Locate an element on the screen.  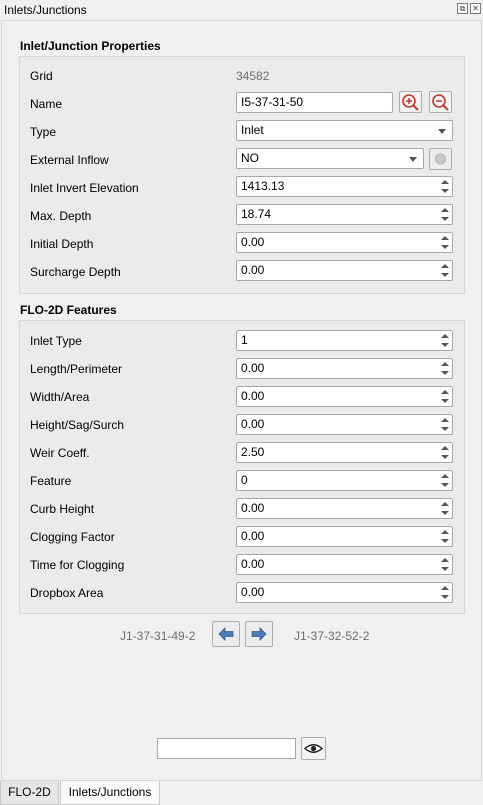
type-select-value: Inlet is located at coordinates (252, 130).